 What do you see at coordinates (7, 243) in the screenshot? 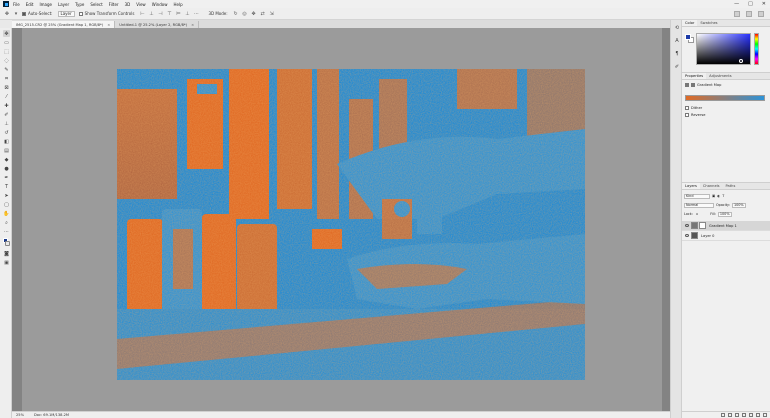
I see `background-color-swatch` at bounding box center [7, 243].